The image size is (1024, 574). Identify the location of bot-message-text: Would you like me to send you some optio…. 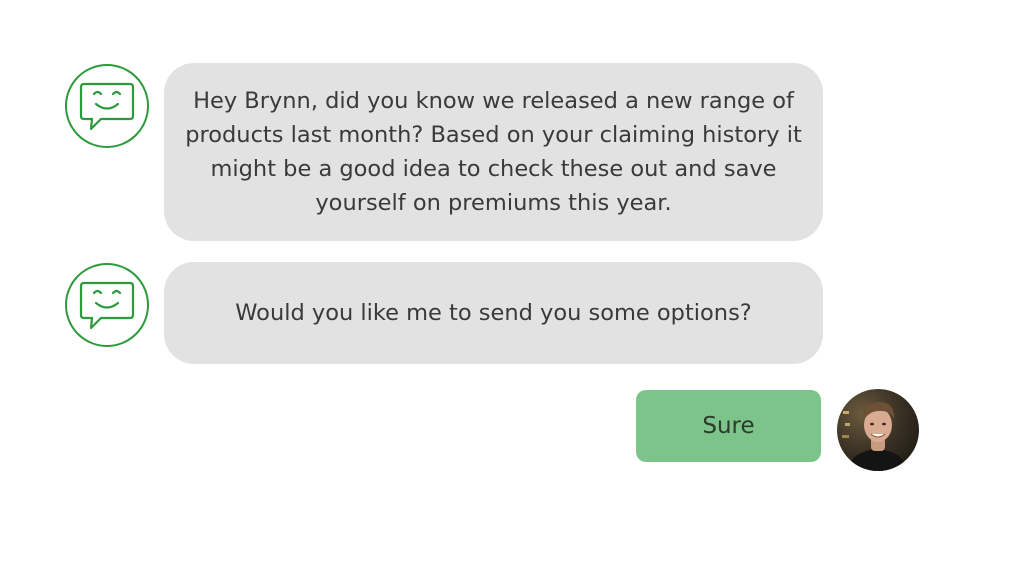
(493, 313).